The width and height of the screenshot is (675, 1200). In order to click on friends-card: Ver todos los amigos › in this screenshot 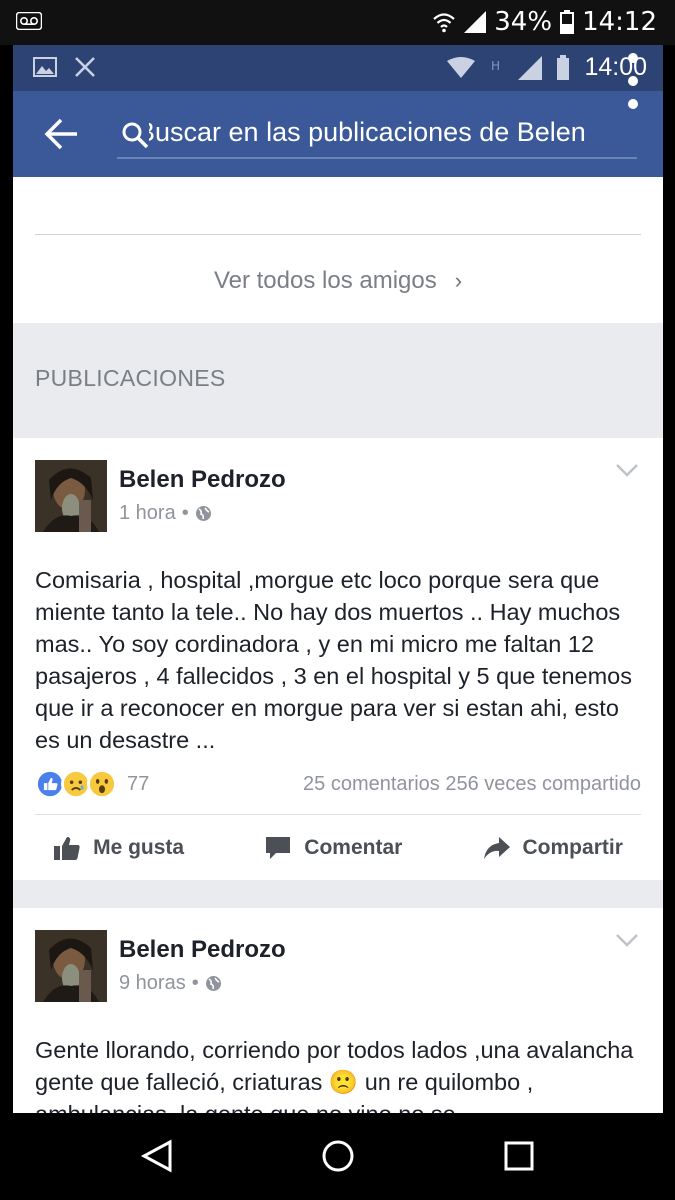, I will do `click(338, 250)`.